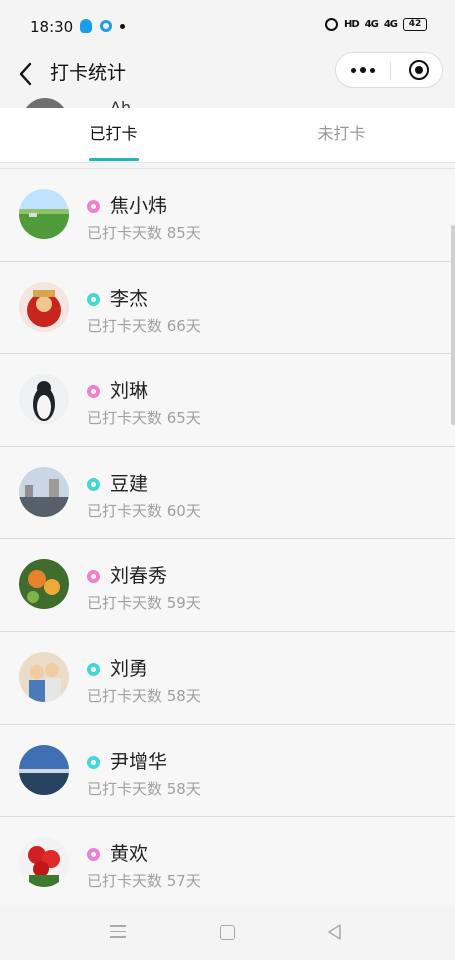 The height and width of the screenshot is (960, 455). Describe the element at coordinates (227, 678) in the screenshot. I see `list-item: 刘勇 已打卡天数 58天` at that location.